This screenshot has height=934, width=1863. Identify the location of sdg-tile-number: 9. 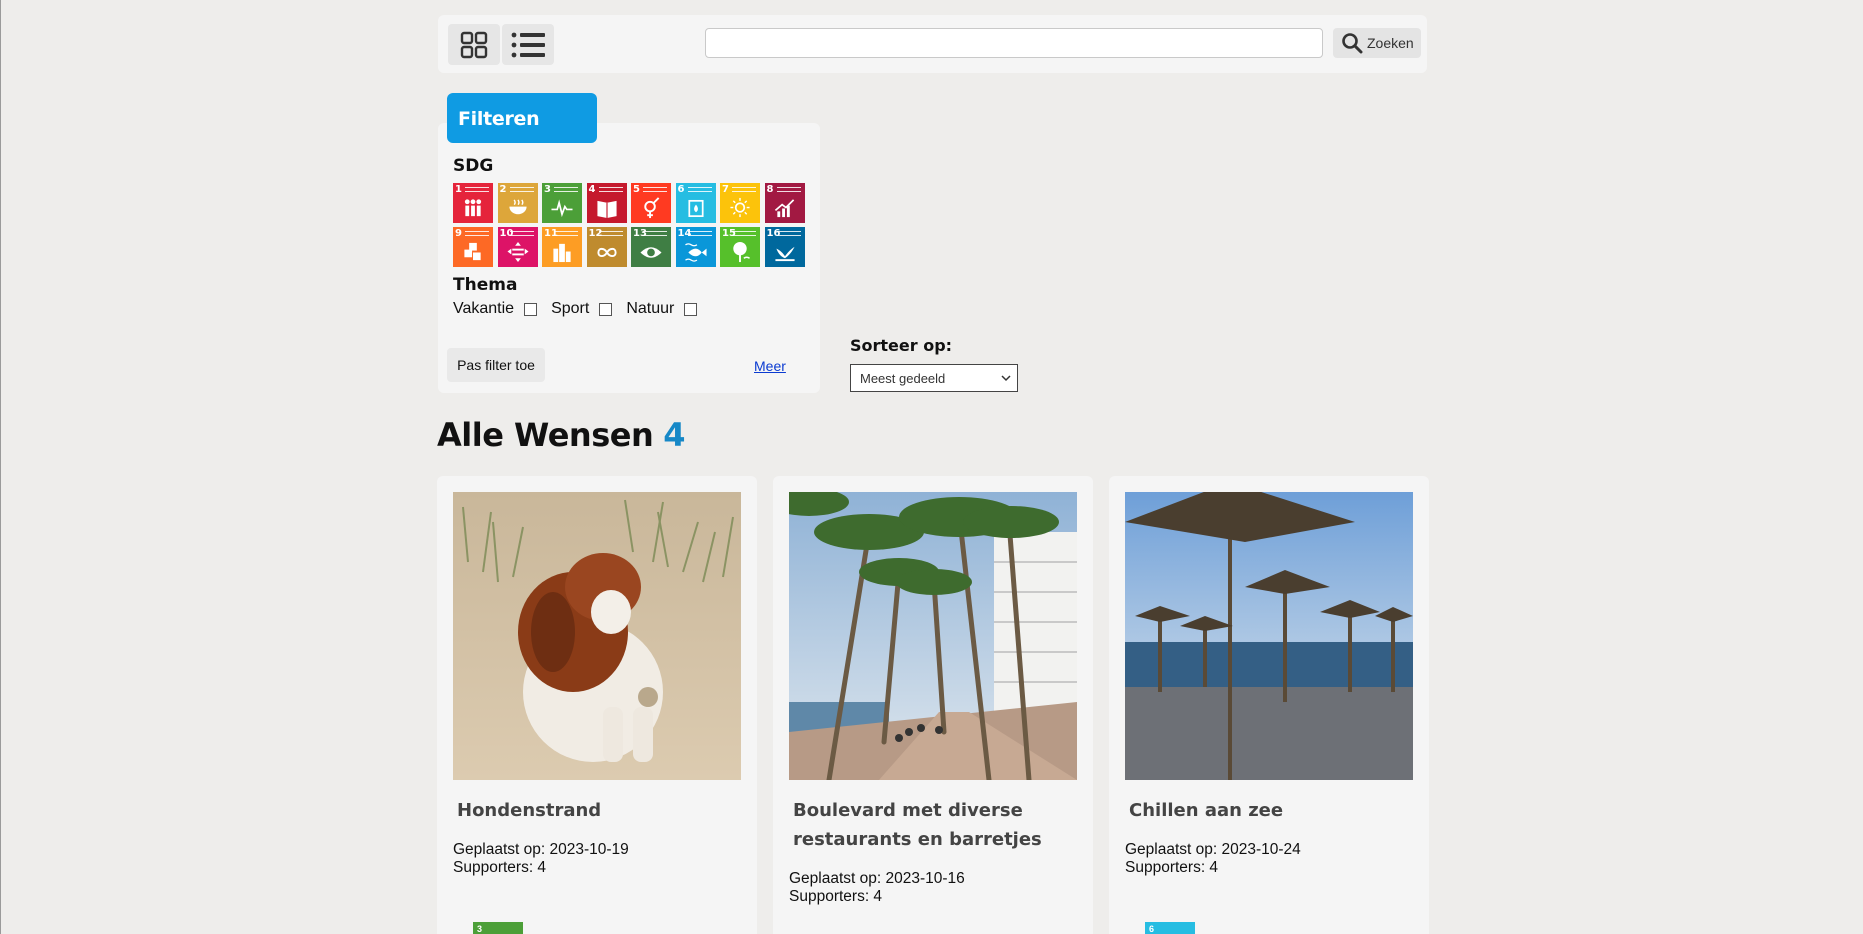
(458, 233).